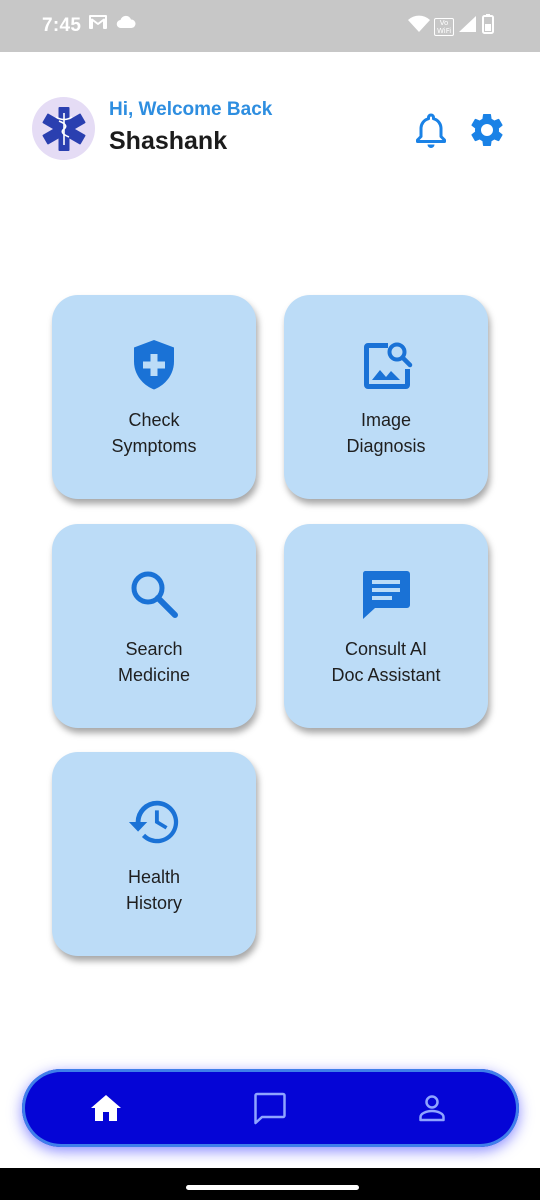 The height and width of the screenshot is (1200, 540). Describe the element at coordinates (154, 594) in the screenshot. I see `search-icon` at that location.